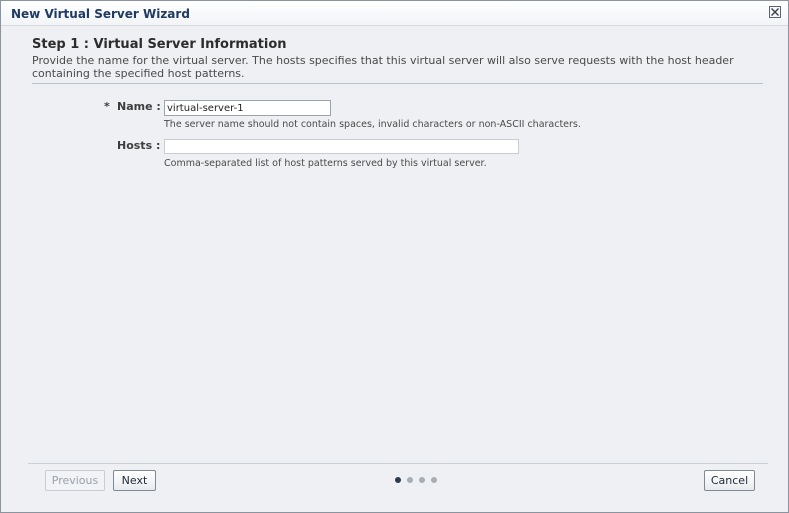 Image resolution: width=789 pixels, height=513 pixels. What do you see at coordinates (139, 145) in the screenshot?
I see `hosts-label: Hosts :` at bounding box center [139, 145].